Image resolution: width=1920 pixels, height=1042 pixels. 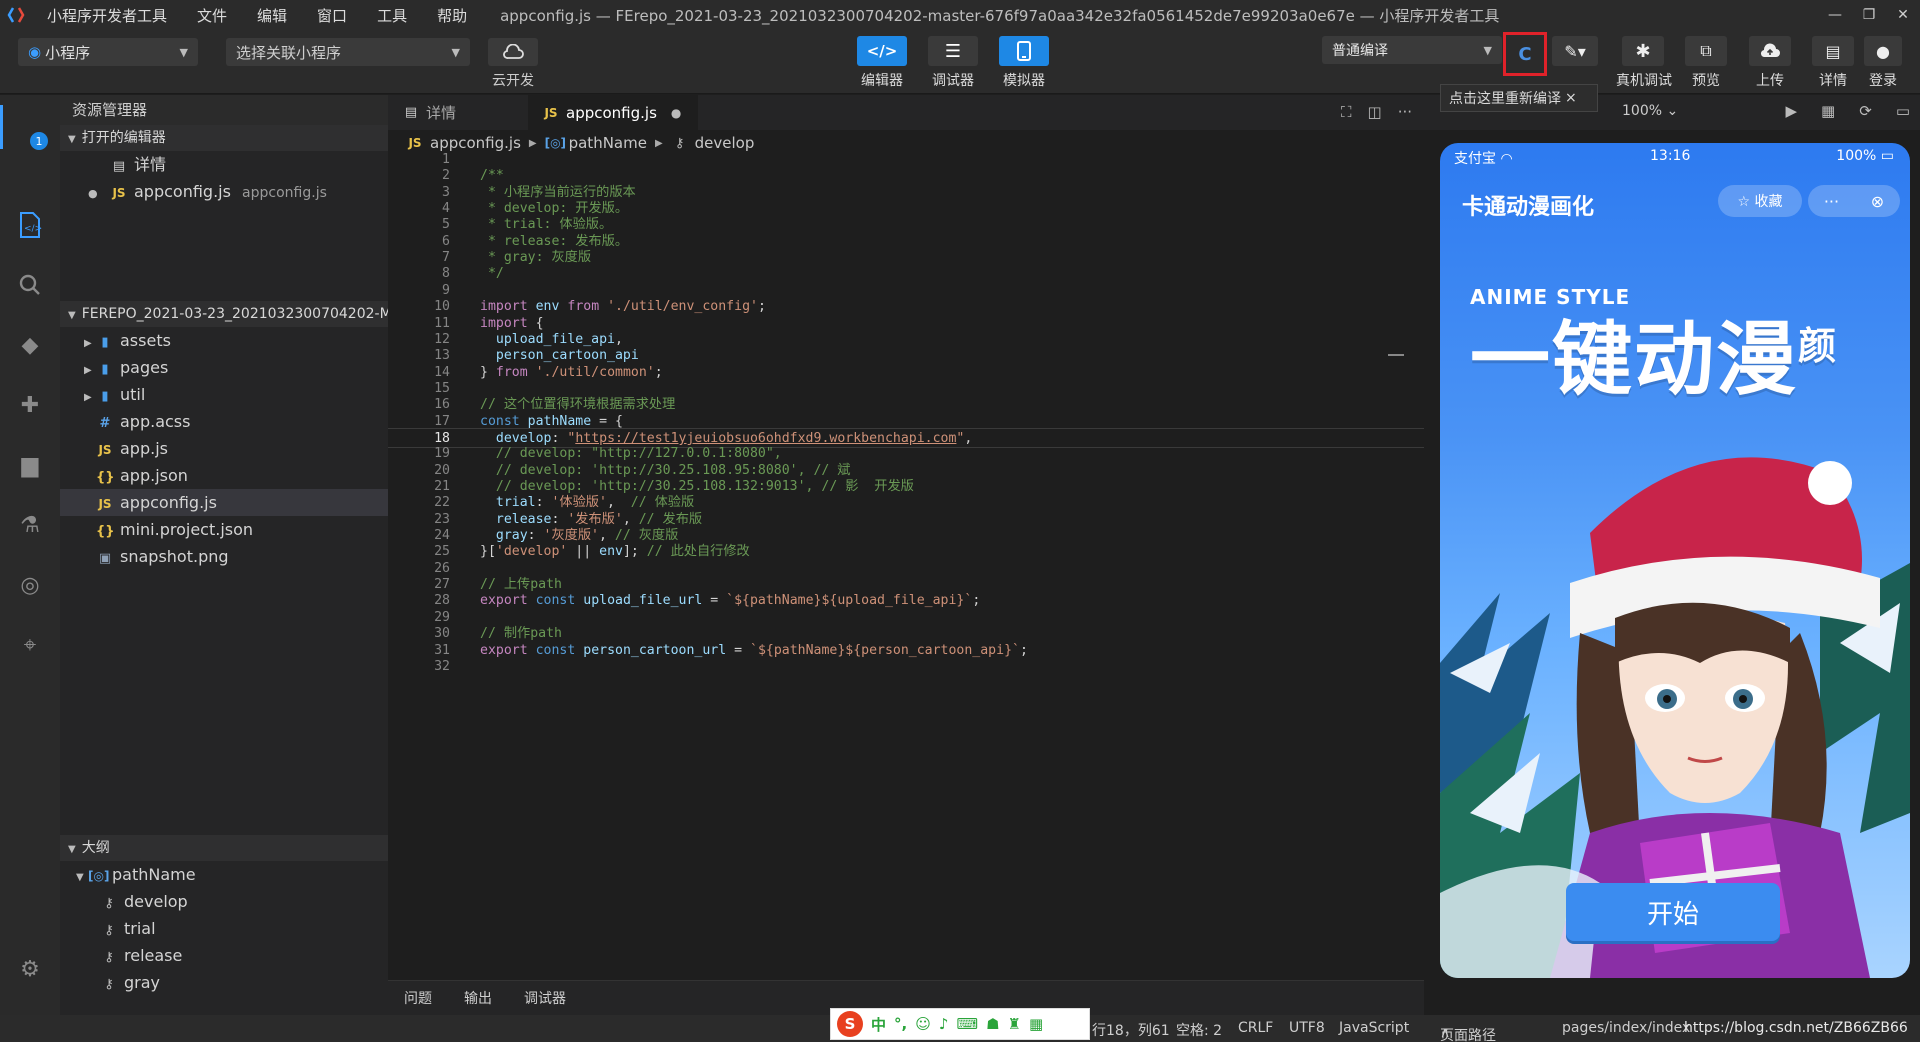 What do you see at coordinates (224, 164) in the screenshot?
I see `open-editor-details: ▤ 详情` at bounding box center [224, 164].